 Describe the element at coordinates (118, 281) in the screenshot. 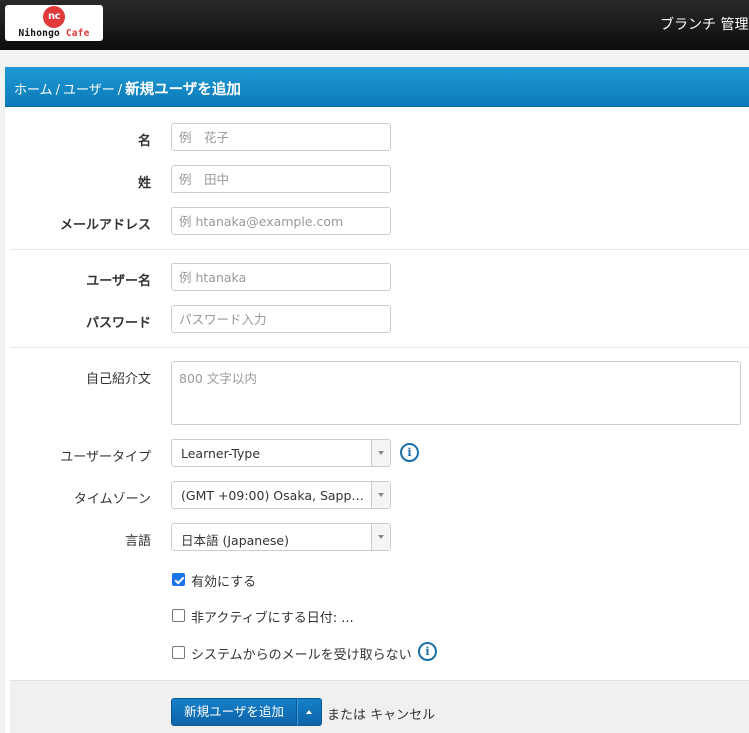

I see `username-label: ユーザー名` at that location.